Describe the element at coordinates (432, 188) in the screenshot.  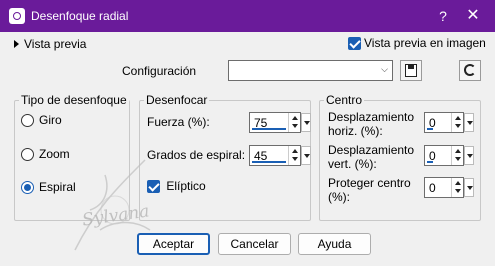
I see `protect-center-value: 0` at that location.